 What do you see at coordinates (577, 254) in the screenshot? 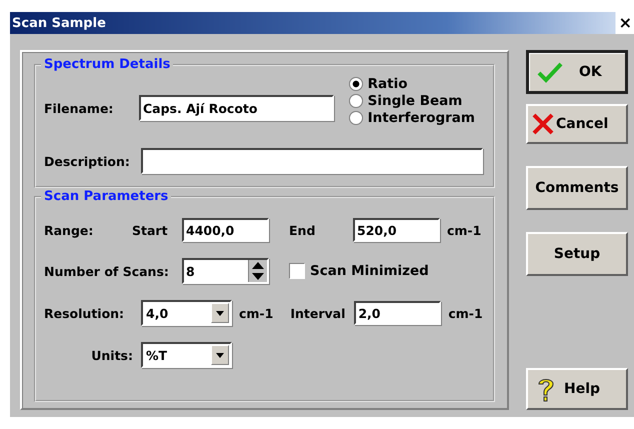
I see `dialog-button: Setup` at bounding box center [577, 254].